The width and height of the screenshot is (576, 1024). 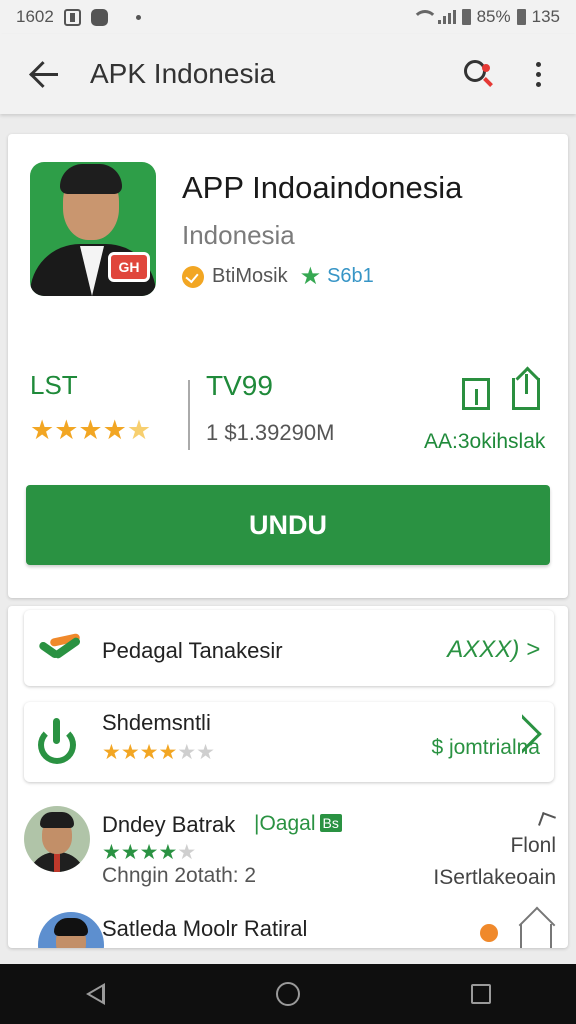 What do you see at coordinates (192, 650) in the screenshot?
I see `list-item-title: Pedagal Tanakesir` at bounding box center [192, 650].